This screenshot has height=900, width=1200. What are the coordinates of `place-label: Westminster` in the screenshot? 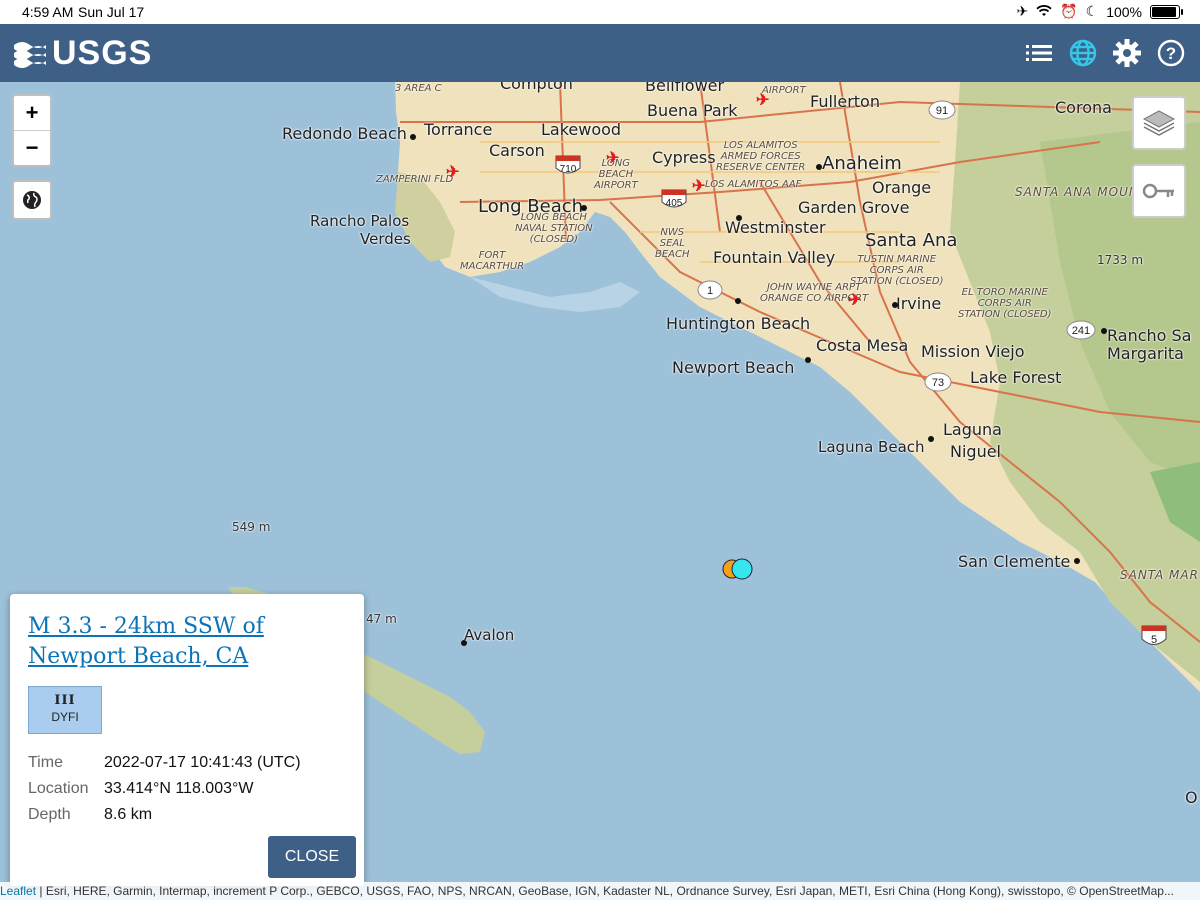 It's located at (775, 227).